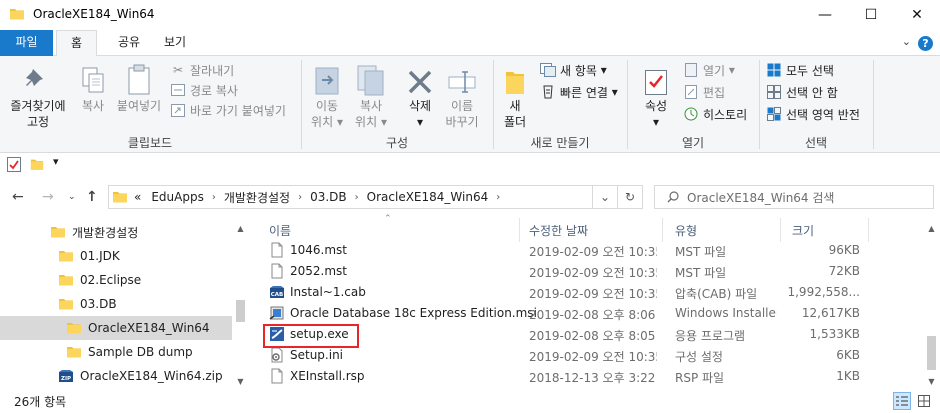 This screenshot has width=940, height=413. I want to click on tab-file: 파일, so click(26, 43).